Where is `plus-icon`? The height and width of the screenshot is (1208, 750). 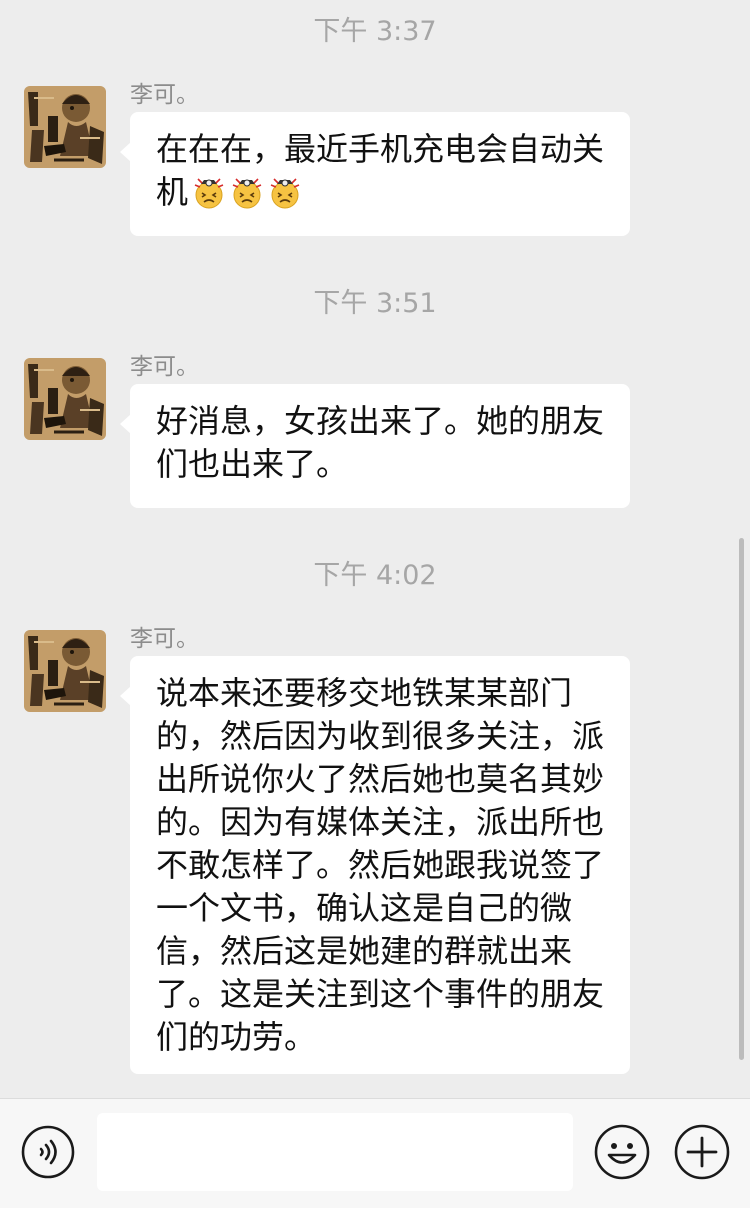 plus-icon is located at coordinates (702, 1152).